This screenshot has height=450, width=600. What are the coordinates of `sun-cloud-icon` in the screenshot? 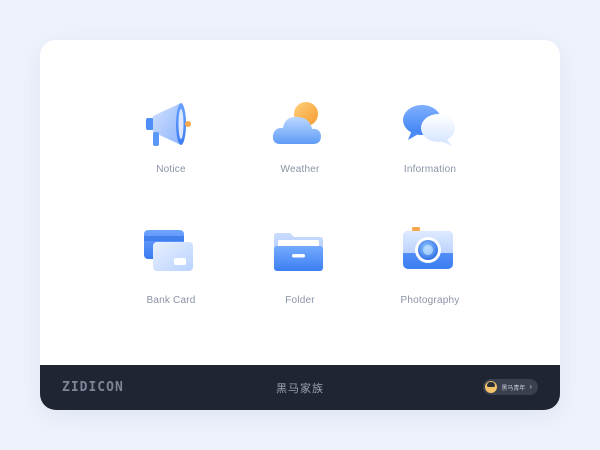 It's located at (296, 123).